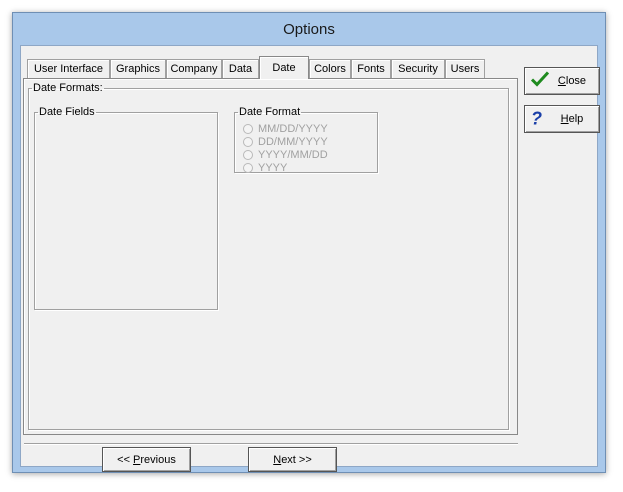  I want to click on date-formats-label: Date Formats:, so click(68, 88).